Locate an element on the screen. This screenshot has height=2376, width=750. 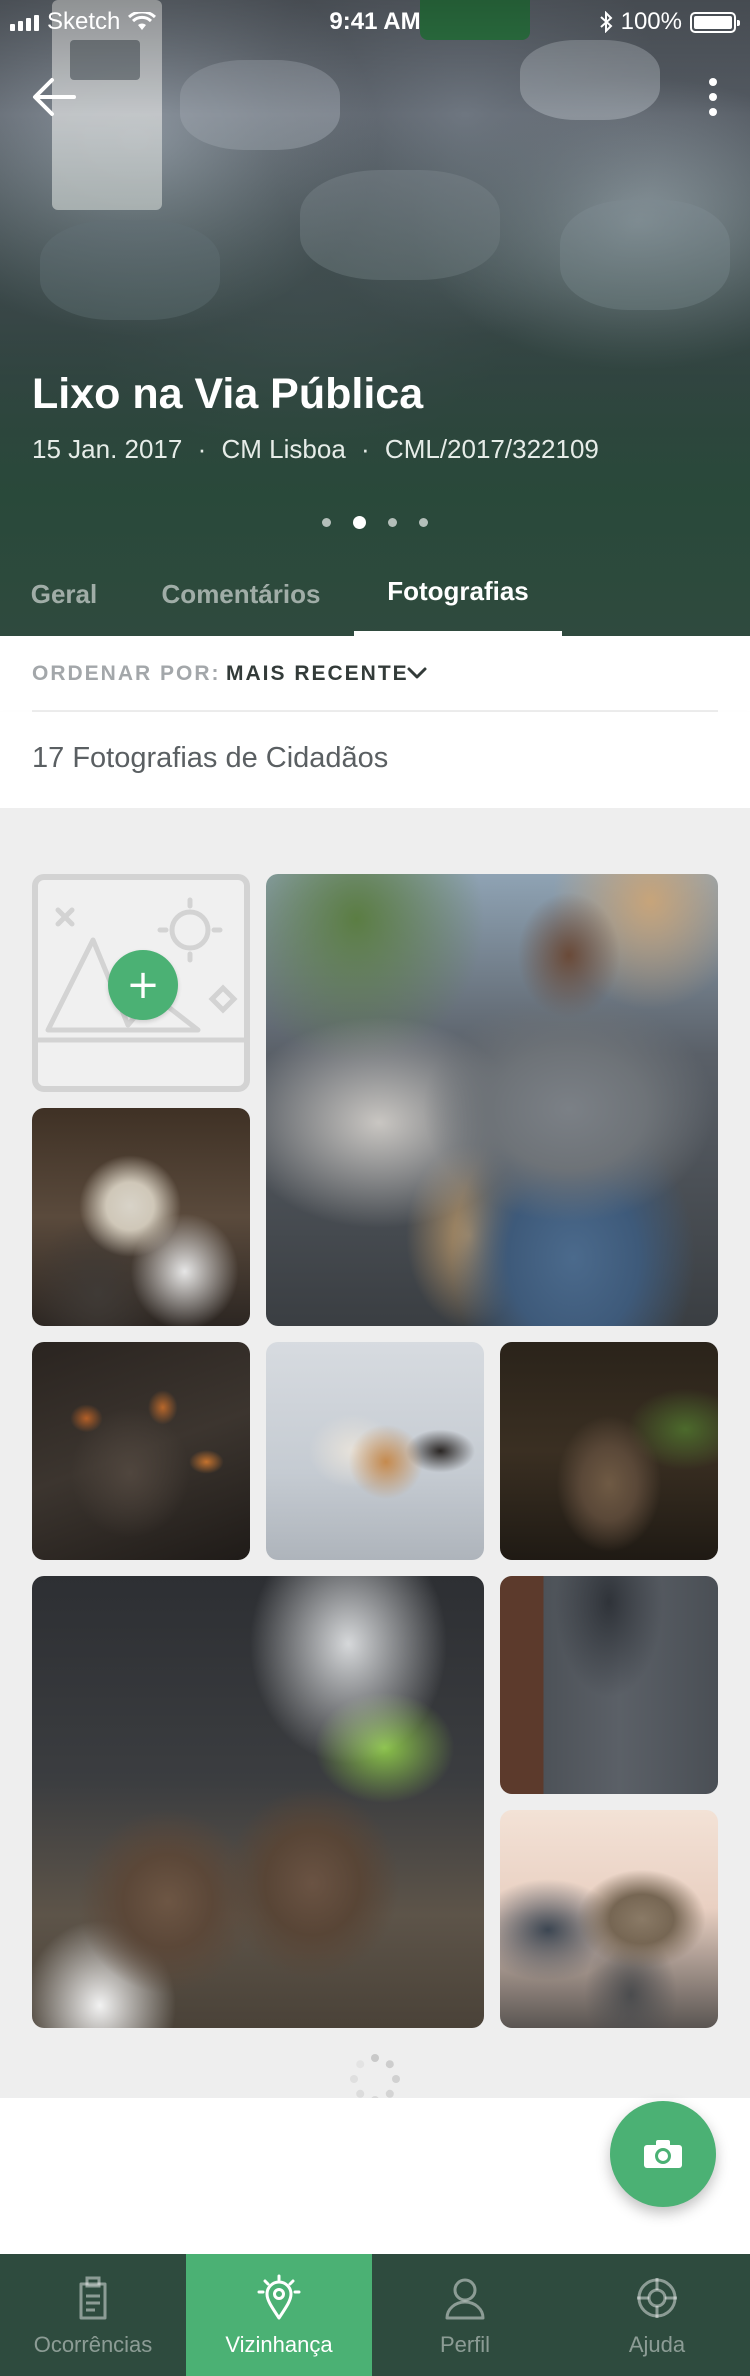
nav-item-ajuda: Ajuda is located at coordinates (657, 2315).